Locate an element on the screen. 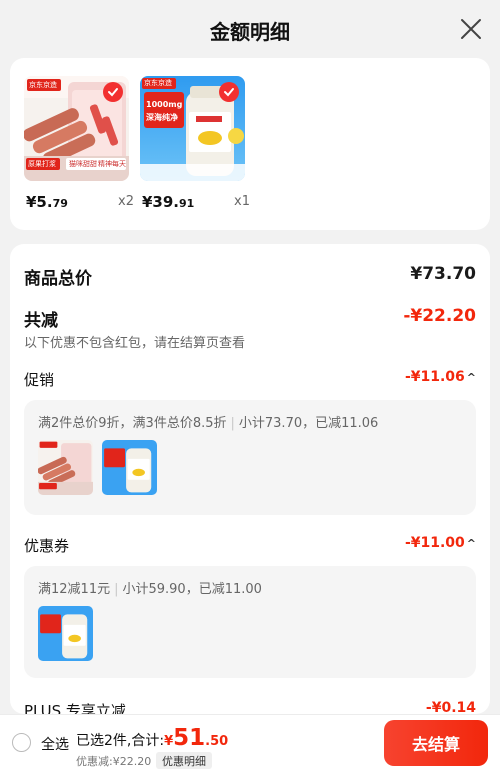  product-quantity: x2 is located at coordinates (126, 201).